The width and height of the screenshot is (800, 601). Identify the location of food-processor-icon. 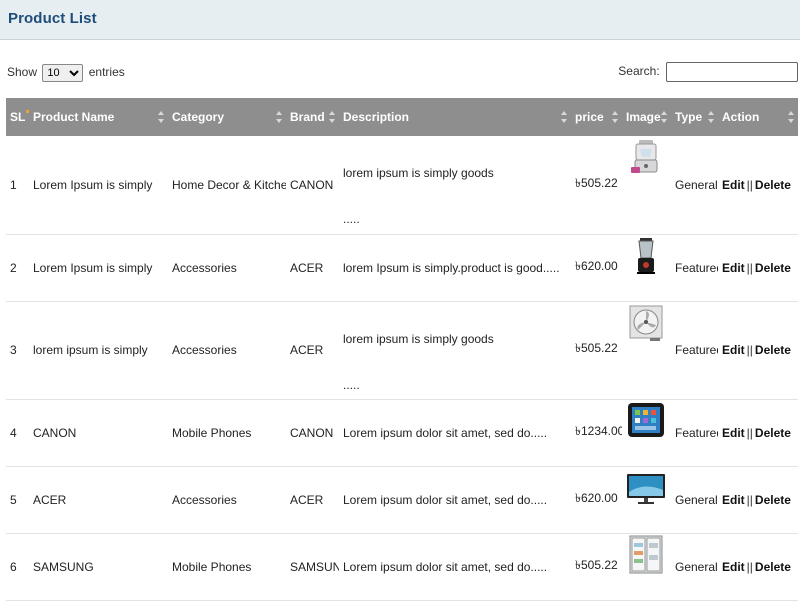
(646, 157).